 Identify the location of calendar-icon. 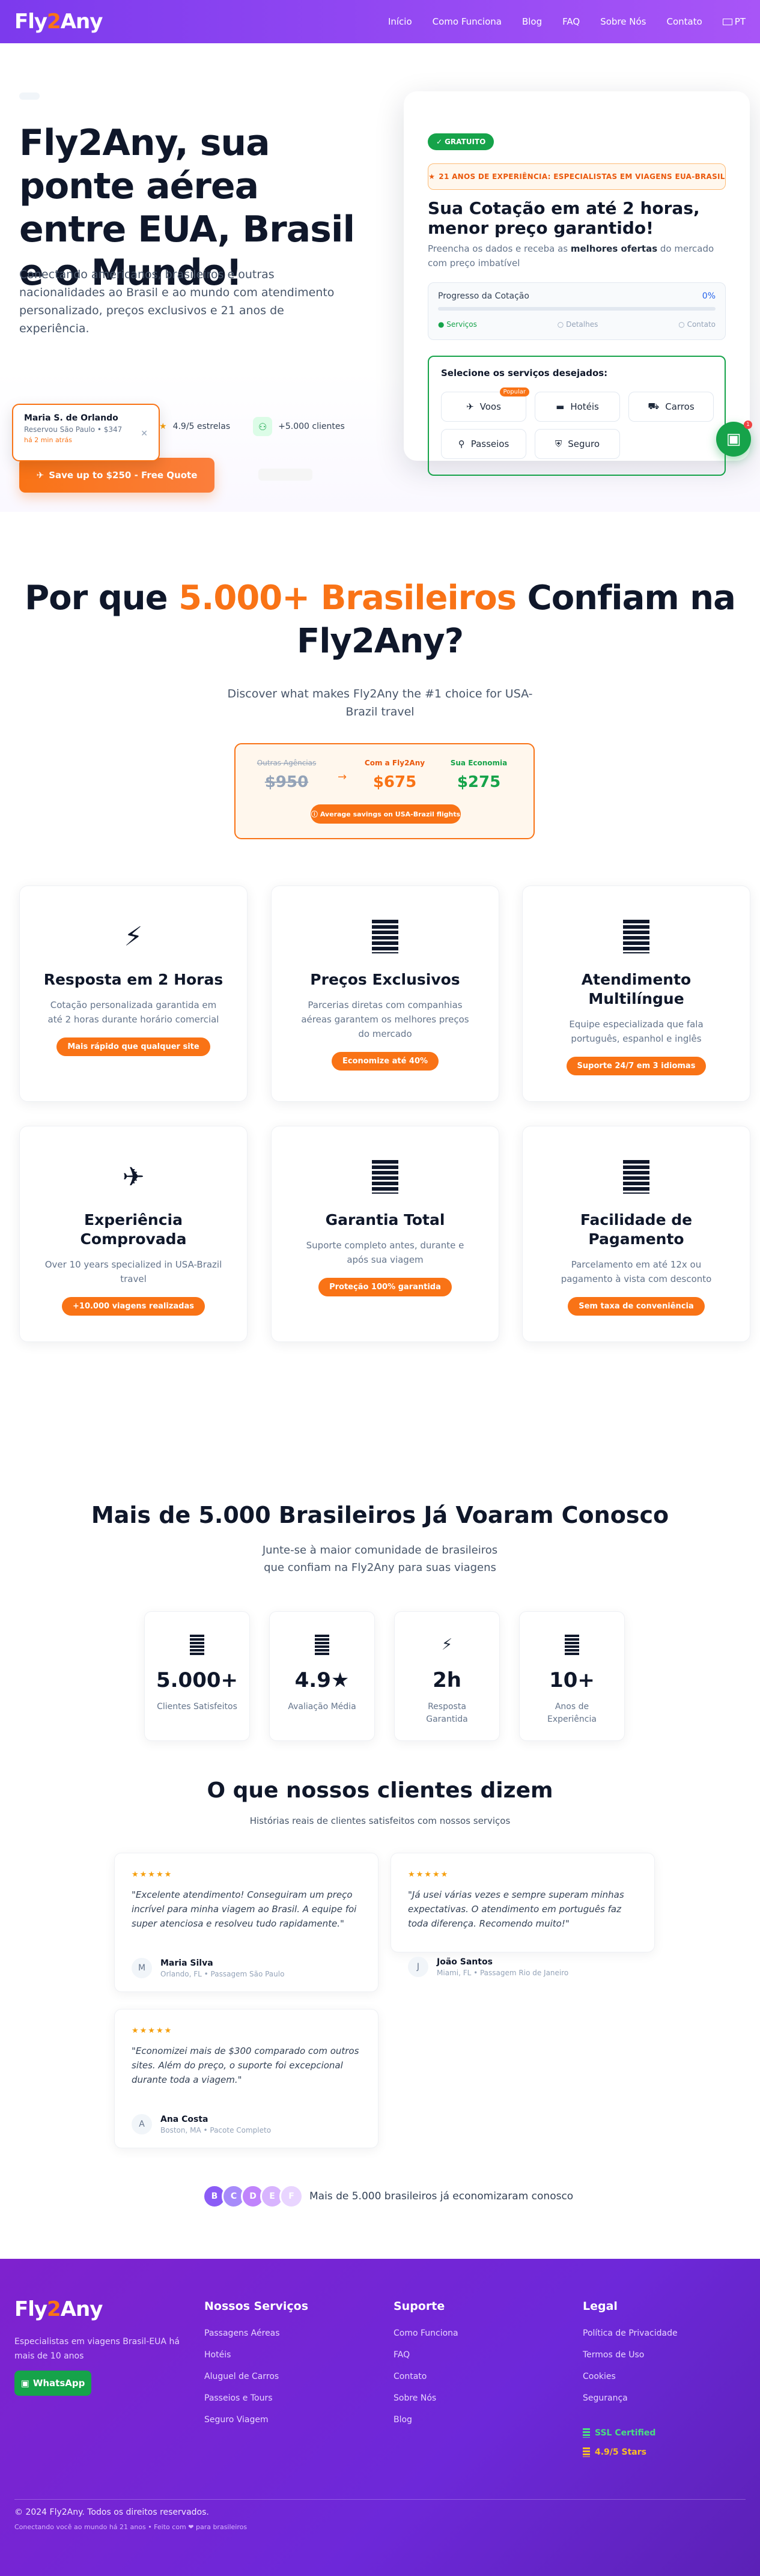
(572, 1645).